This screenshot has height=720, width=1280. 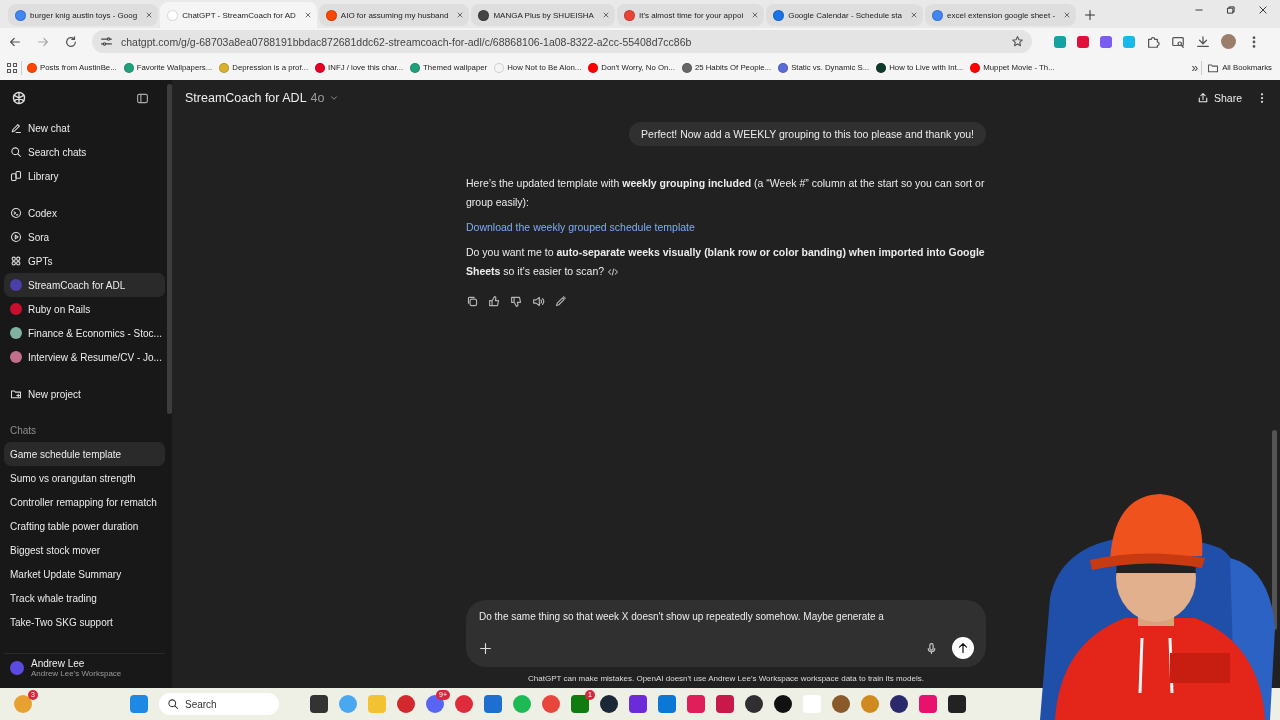 What do you see at coordinates (71, 41) in the screenshot?
I see `reload-icon` at bounding box center [71, 41].